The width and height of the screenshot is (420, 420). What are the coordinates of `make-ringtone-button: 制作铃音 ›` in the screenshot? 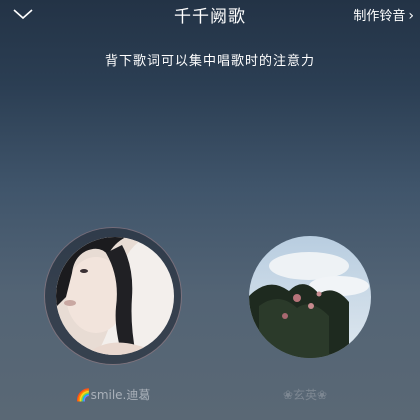 It's located at (383, 14).